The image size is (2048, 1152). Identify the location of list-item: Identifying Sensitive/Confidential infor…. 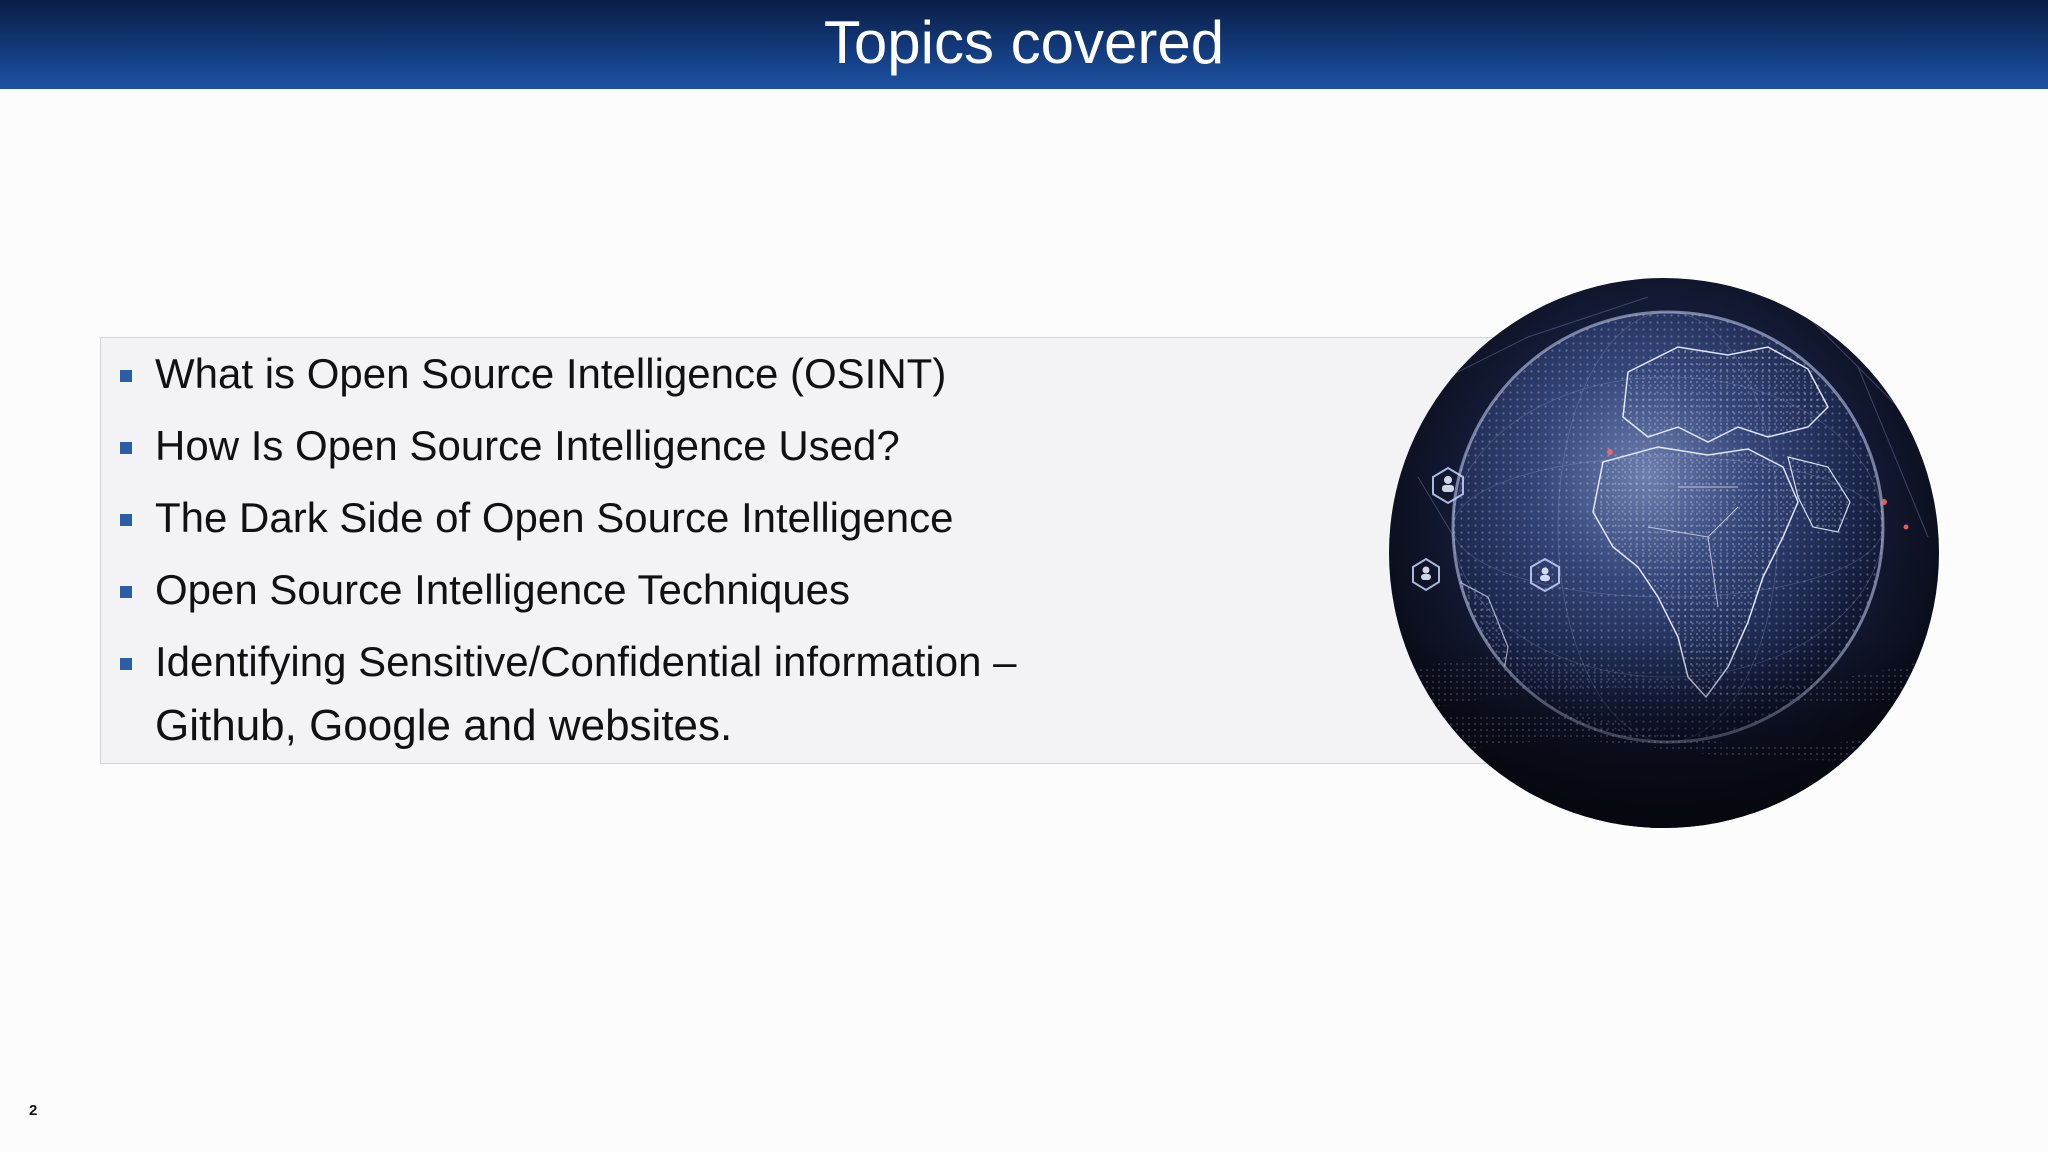
(600, 694).